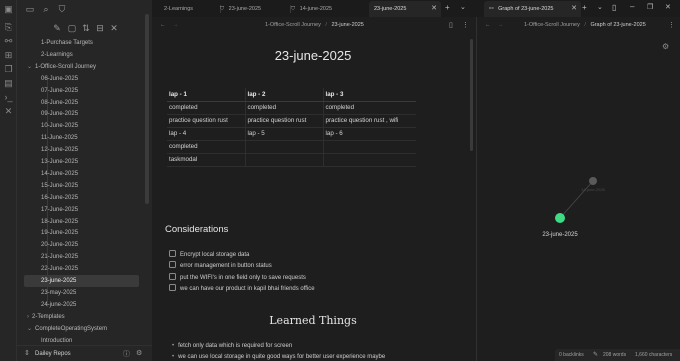  Describe the element at coordinates (30, 9) in the screenshot. I see `folder-icon: ▭` at that location.